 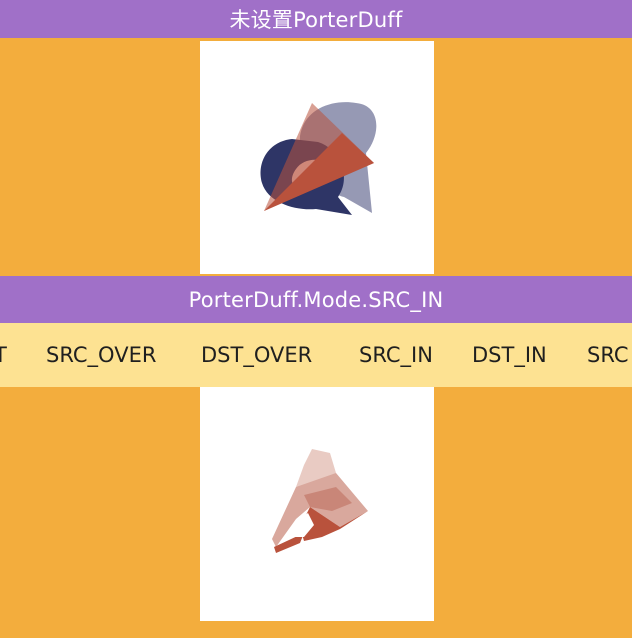 What do you see at coordinates (509, 355) in the screenshot?
I see `mode-tab-dst-in: DST_IN` at bounding box center [509, 355].